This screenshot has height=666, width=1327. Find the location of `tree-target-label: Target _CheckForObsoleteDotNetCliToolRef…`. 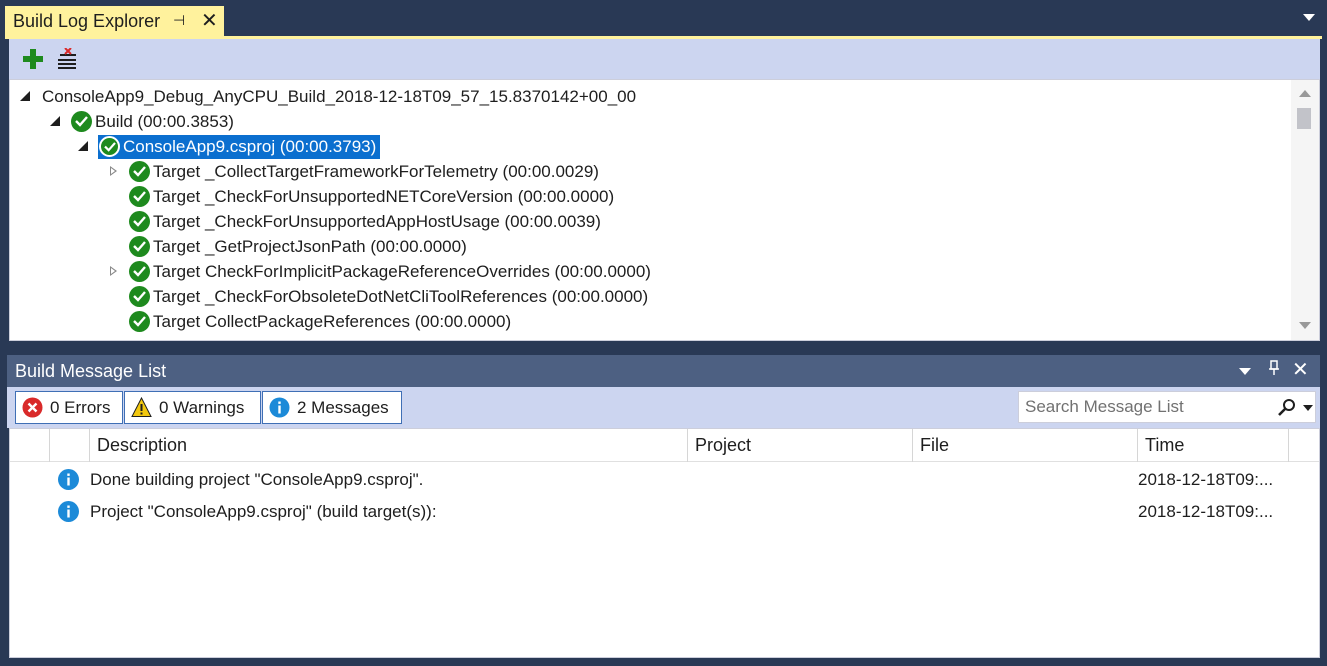

tree-target-label: Target _CheckForObsoleteDotNetCliToolRef… is located at coordinates (401, 296).